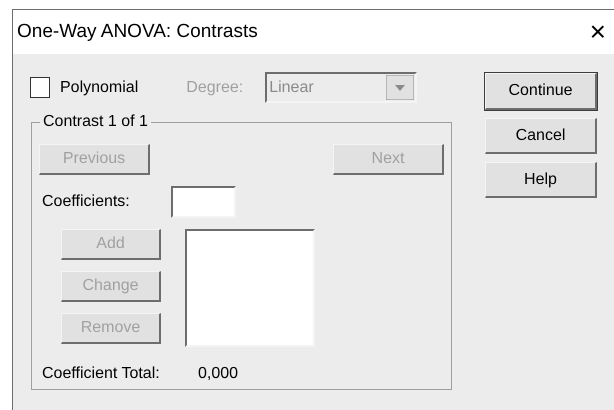  Describe the element at coordinates (541, 180) in the screenshot. I see `dialog-button: Help` at that location.